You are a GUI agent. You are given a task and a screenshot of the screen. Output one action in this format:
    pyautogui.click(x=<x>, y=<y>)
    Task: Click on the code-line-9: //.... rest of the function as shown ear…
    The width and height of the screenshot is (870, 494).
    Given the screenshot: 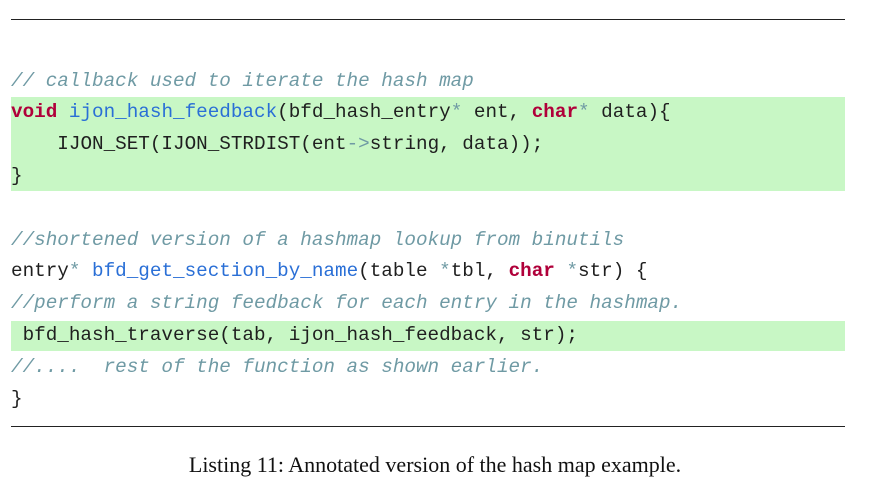 What is the action you would take?
    pyautogui.click(x=277, y=367)
    